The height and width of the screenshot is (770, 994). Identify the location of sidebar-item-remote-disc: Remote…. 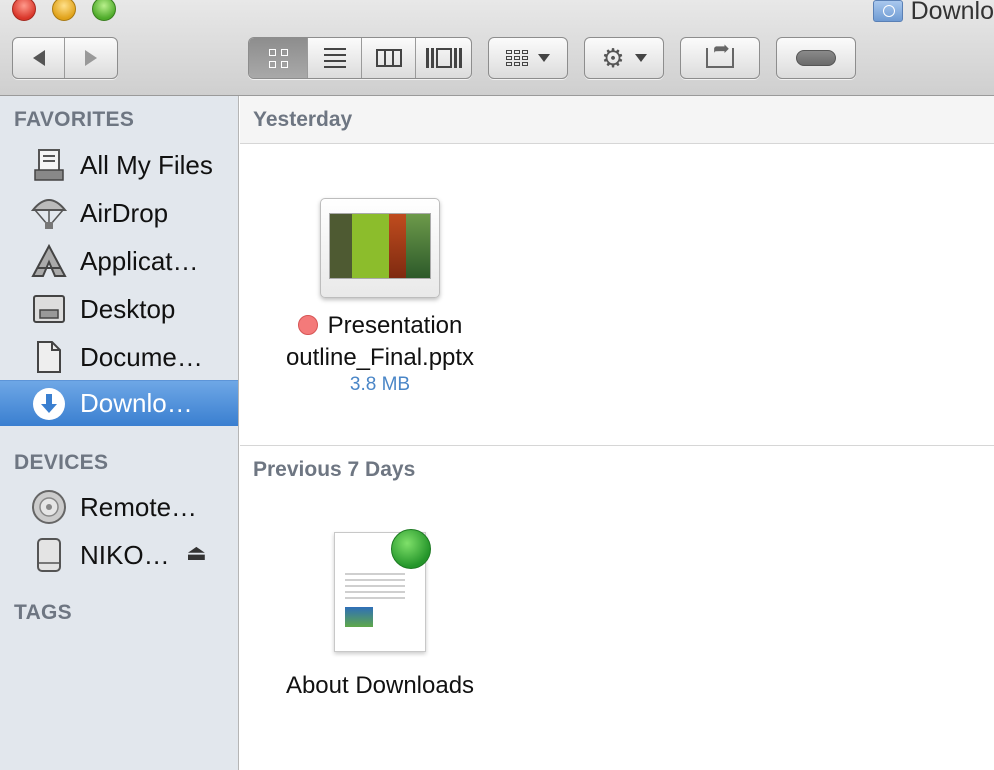
(119, 507).